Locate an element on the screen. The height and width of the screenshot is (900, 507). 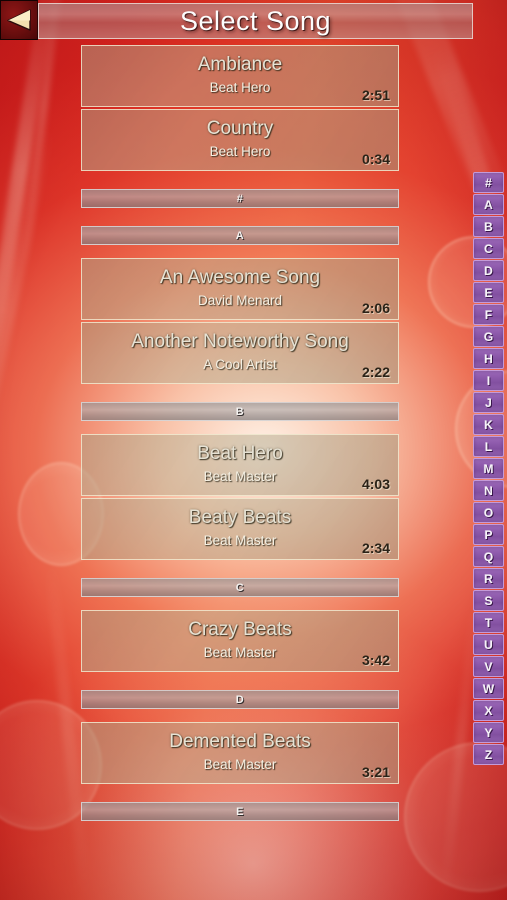
alphabet-button-label: D is located at coordinates (488, 270).